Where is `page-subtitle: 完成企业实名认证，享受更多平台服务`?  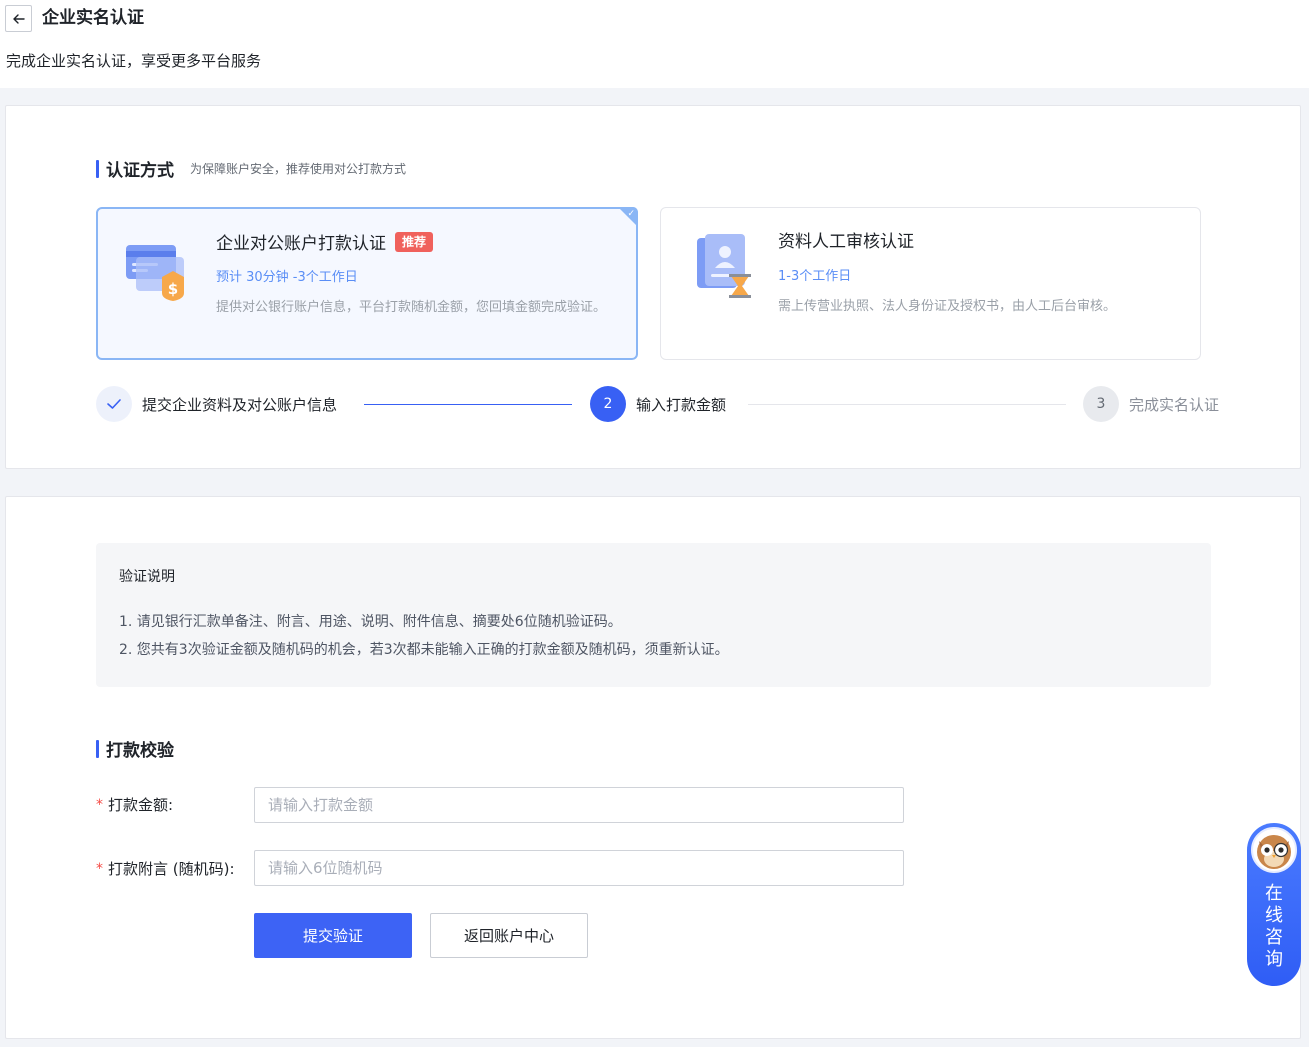
page-subtitle: 完成企业实名认证，享受更多平台服务 is located at coordinates (134, 61).